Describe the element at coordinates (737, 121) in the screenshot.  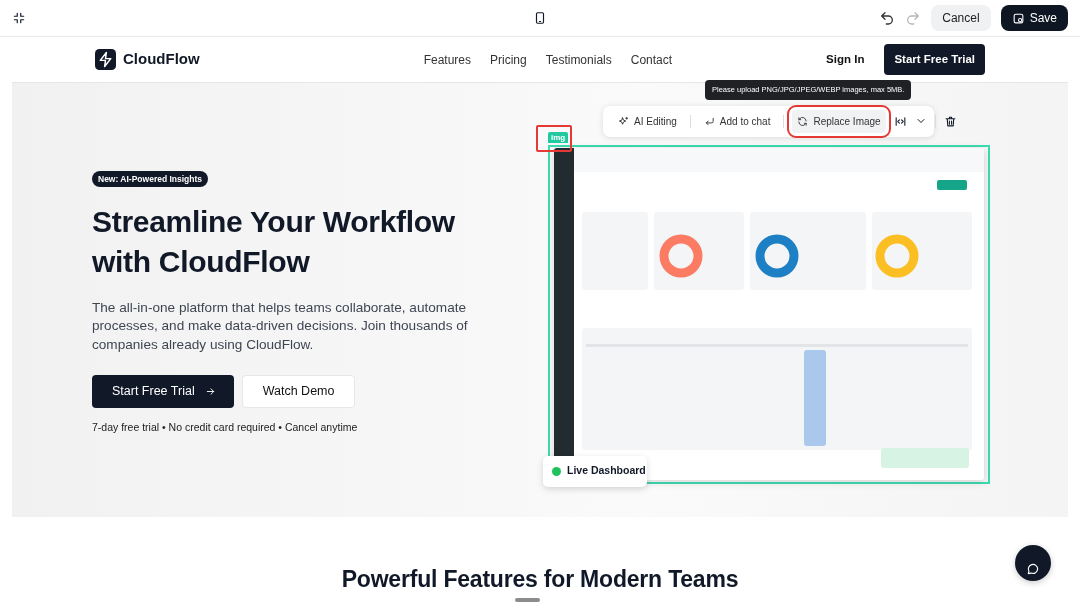
I see `add-to-chat-button: Add to chat` at that location.